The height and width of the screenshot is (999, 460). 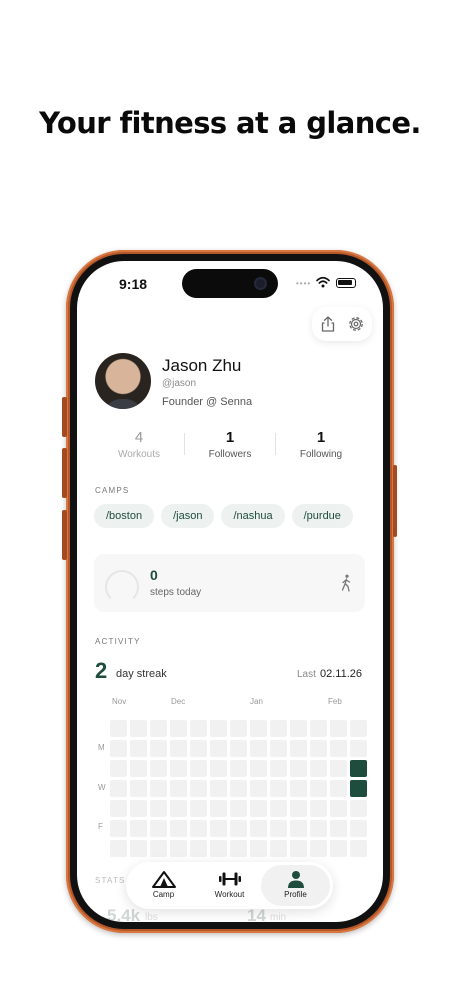 What do you see at coordinates (253, 516) in the screenshot?
I see `camp-chip-nashua: /nashua` at bounding box center [253, 516].